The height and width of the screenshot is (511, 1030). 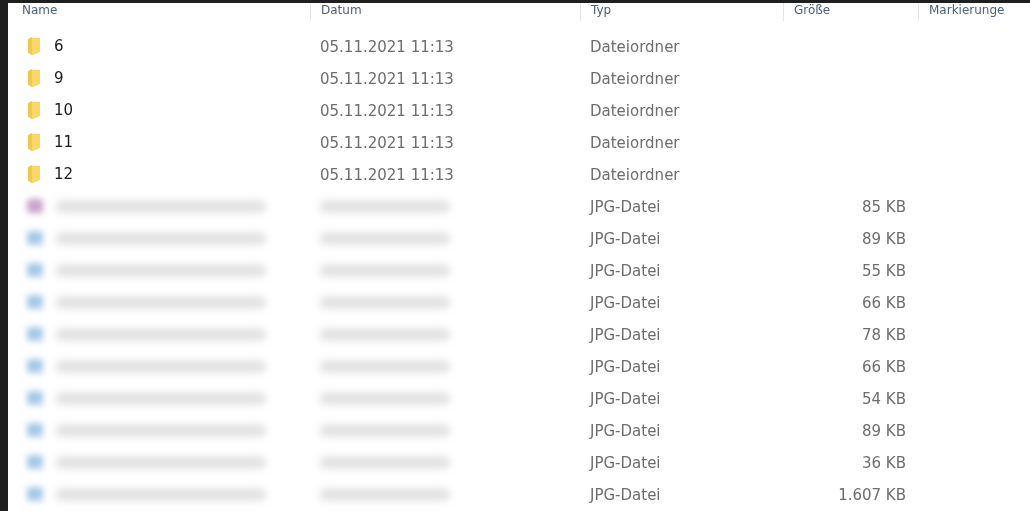 What do you see at coordinates (884, 398) in the screenshot?
I see `file-size: 54 KB` at bounding box center [884, 398].